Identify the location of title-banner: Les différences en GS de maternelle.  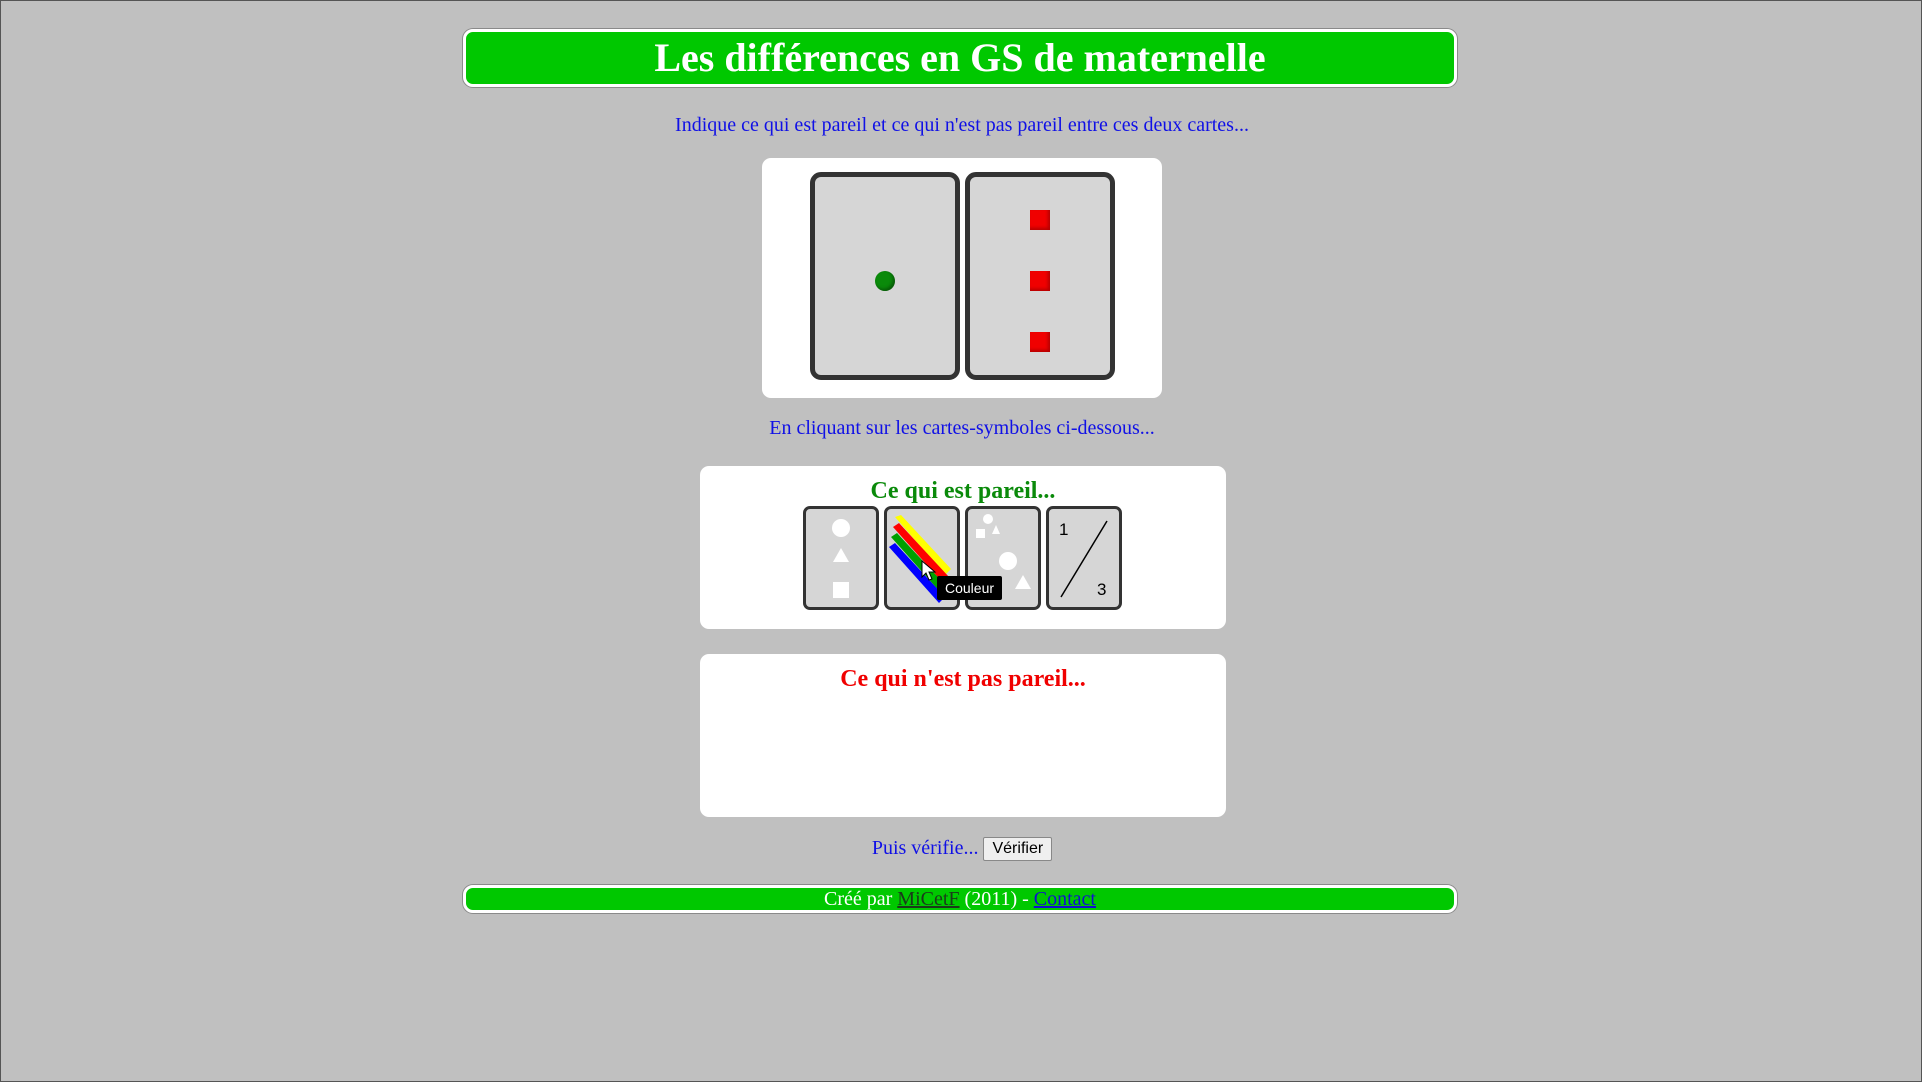
(960, 58).